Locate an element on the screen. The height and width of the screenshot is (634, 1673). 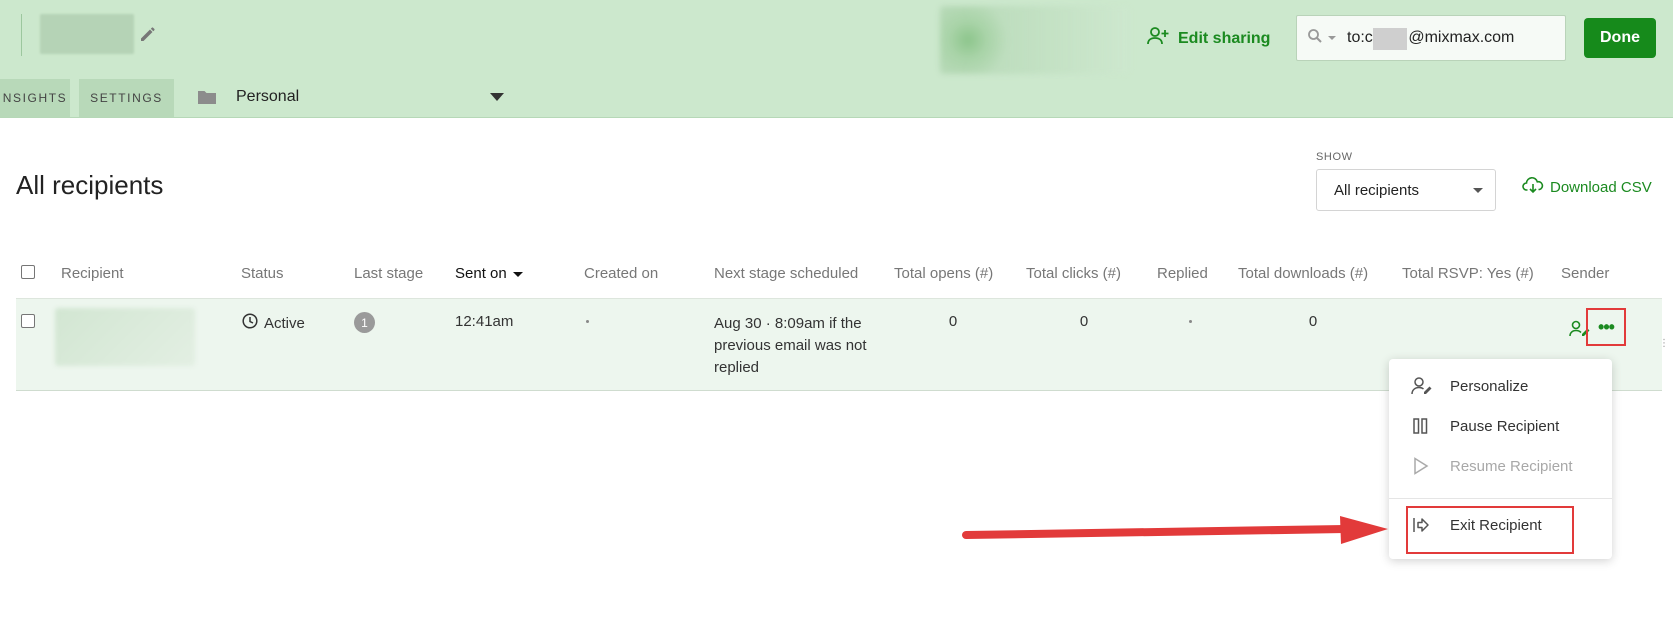
menu-item-label: Pause Recipient is located at coordinates (1505, 426).